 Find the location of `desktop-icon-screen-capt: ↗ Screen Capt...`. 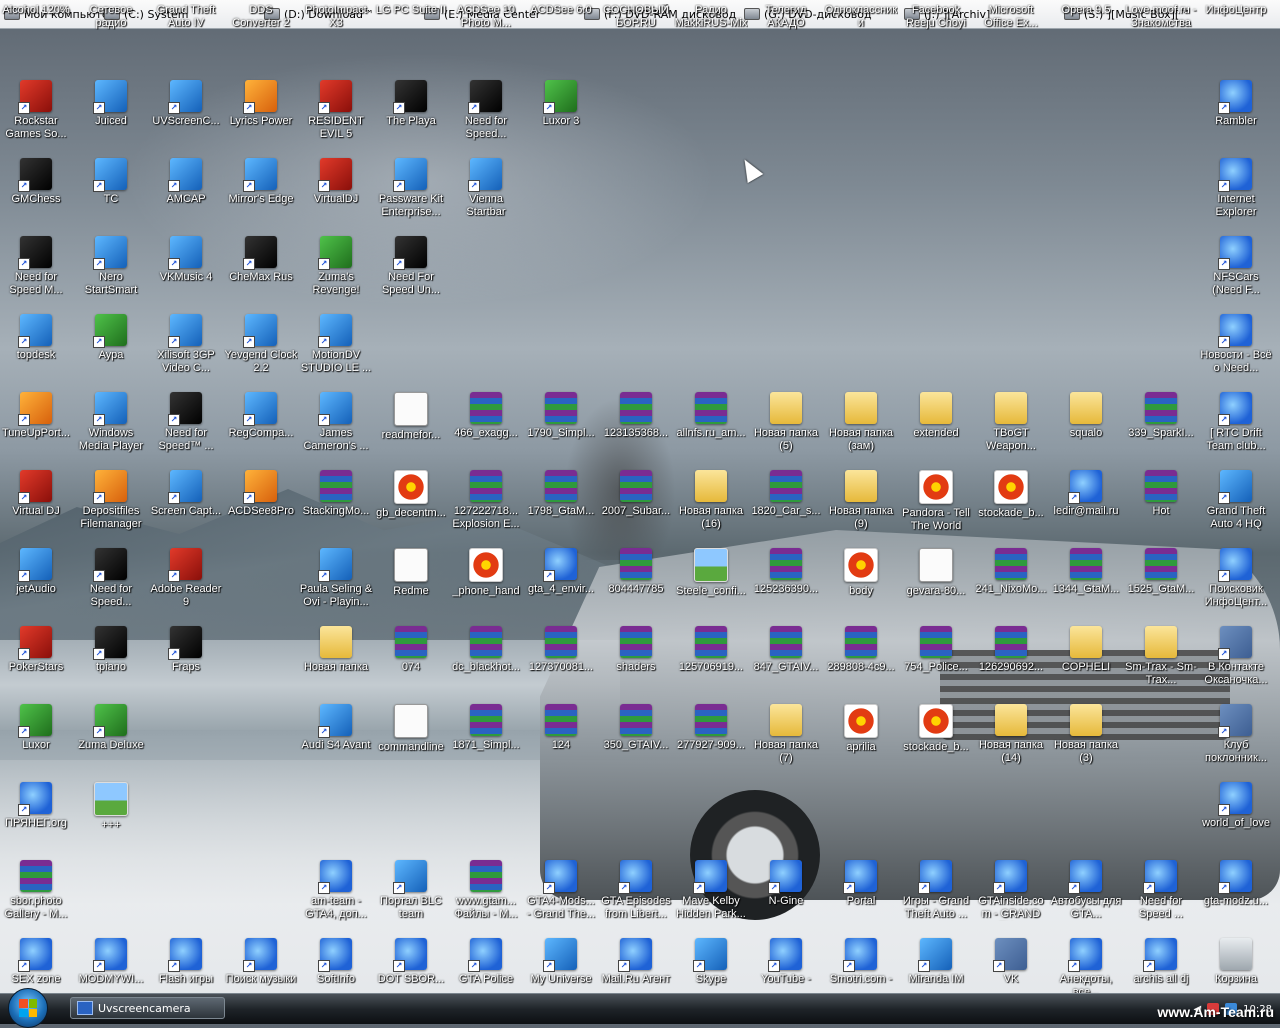

desktop-icon-screen-capt: ↗ Screen Capt... is located at coordinates (186, 494).